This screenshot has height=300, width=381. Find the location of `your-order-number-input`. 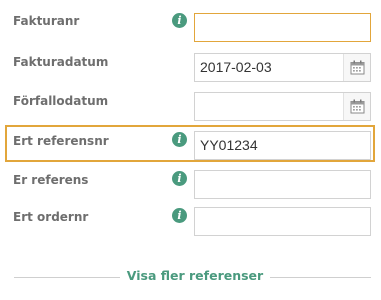

your-order-number-input is located at coordinates (282, 221).